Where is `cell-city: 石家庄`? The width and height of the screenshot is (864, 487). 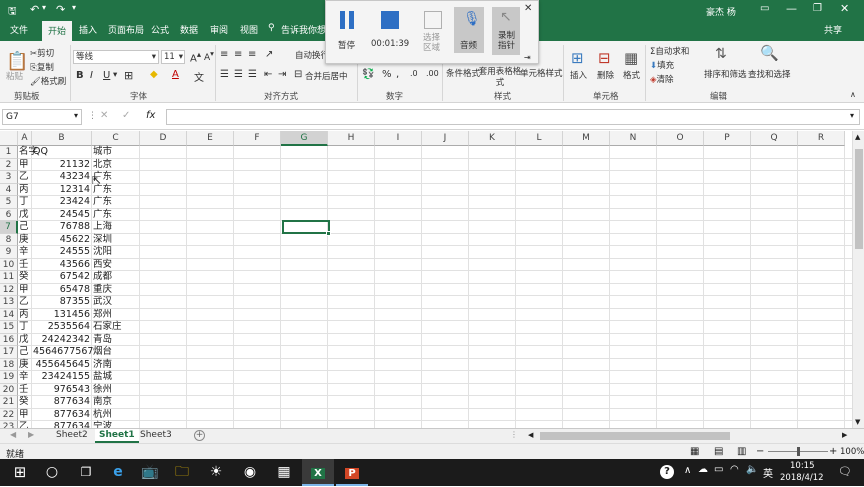
cell-city: 石家庄 is located at coordinates (115, 327).